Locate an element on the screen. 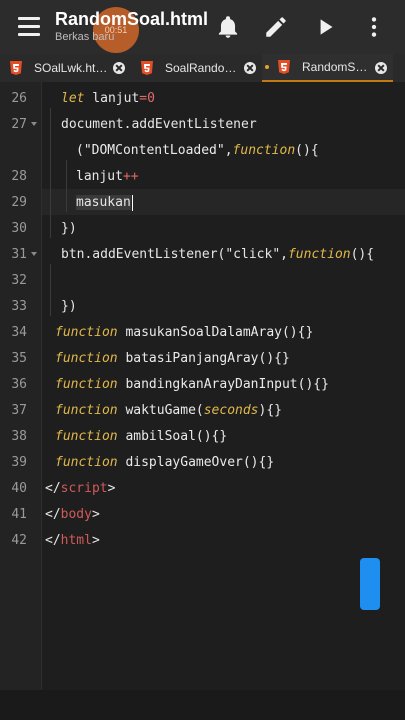  line-number: 36 is located at coordinates (19, 384).